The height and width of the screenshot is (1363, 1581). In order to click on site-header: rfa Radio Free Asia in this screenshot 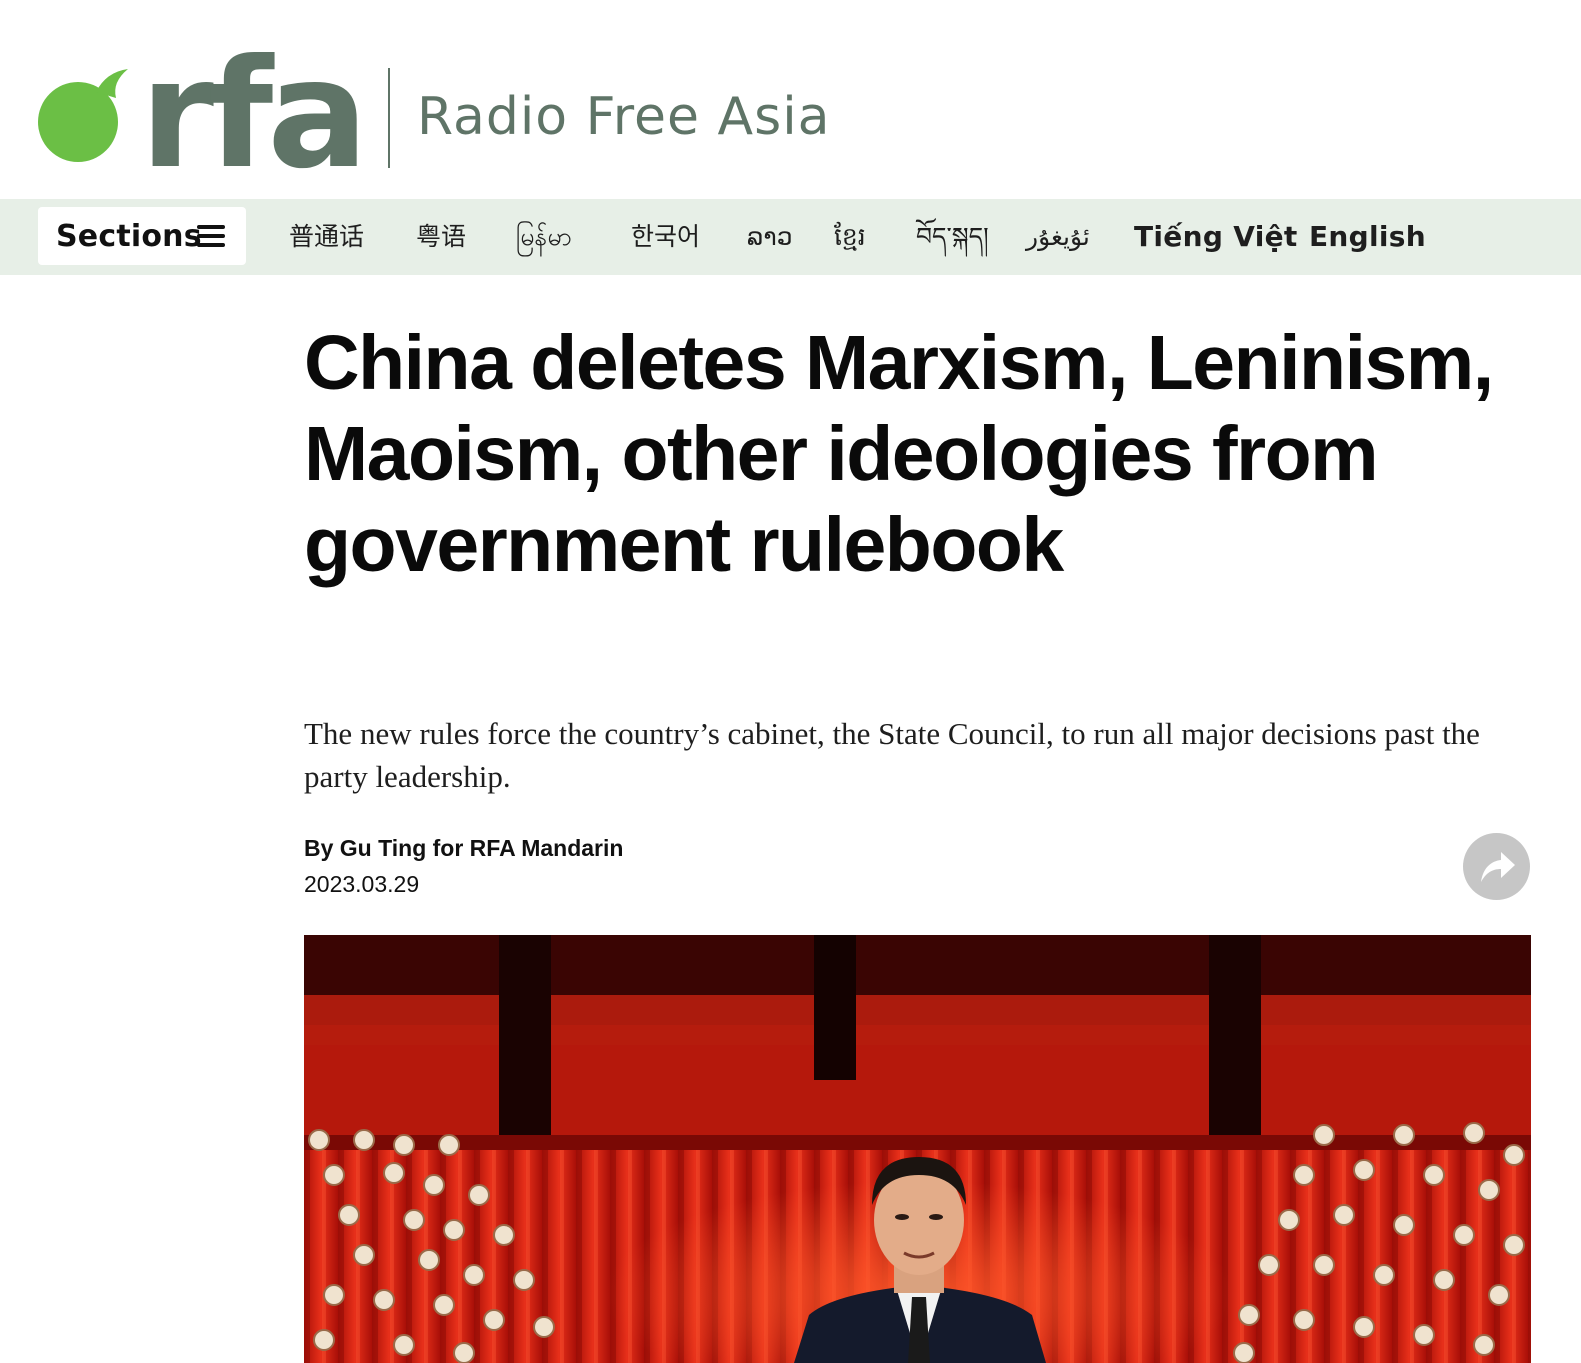, I will do `click(790, 99)`.